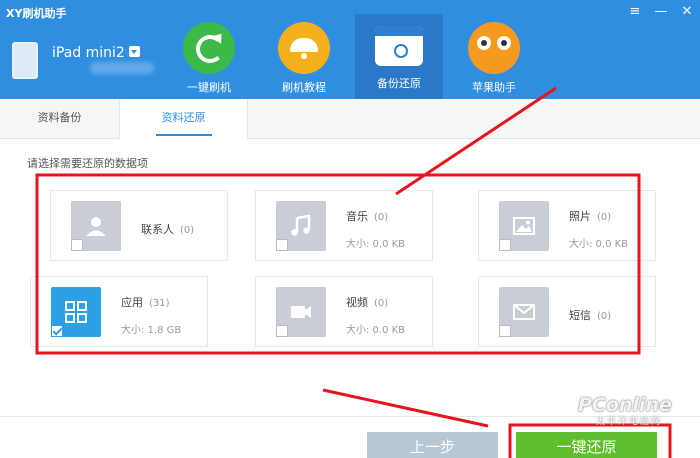 The width and height of the screenshot is (700, 458). I want to click on card-count: (31), so click(159, 303).